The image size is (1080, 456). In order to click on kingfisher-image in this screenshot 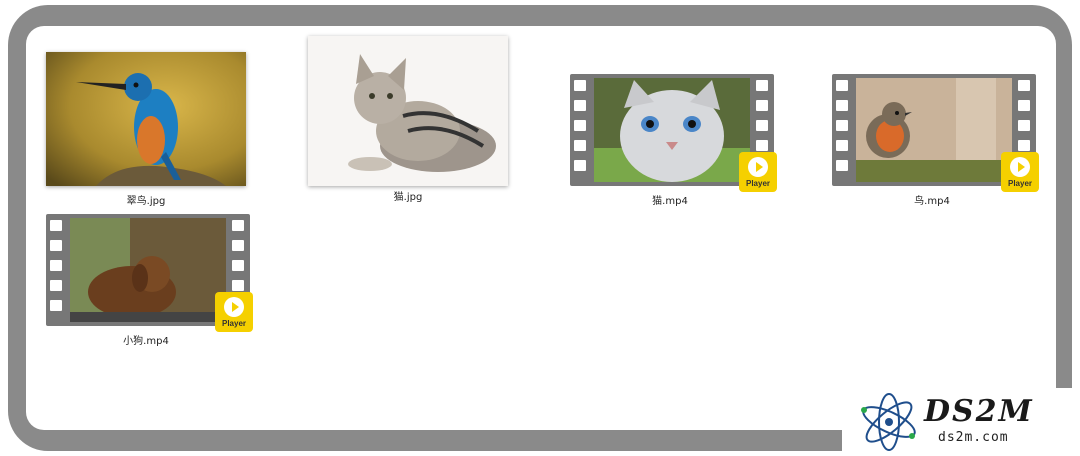, I will do `click(146, 119)`.